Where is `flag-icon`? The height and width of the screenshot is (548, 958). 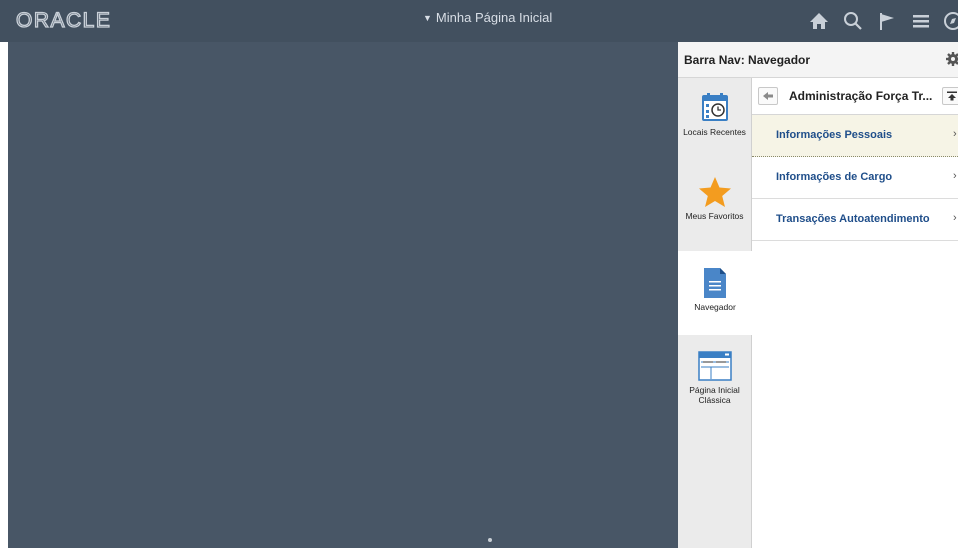
flag-icon is located at coordinates (887, 21).